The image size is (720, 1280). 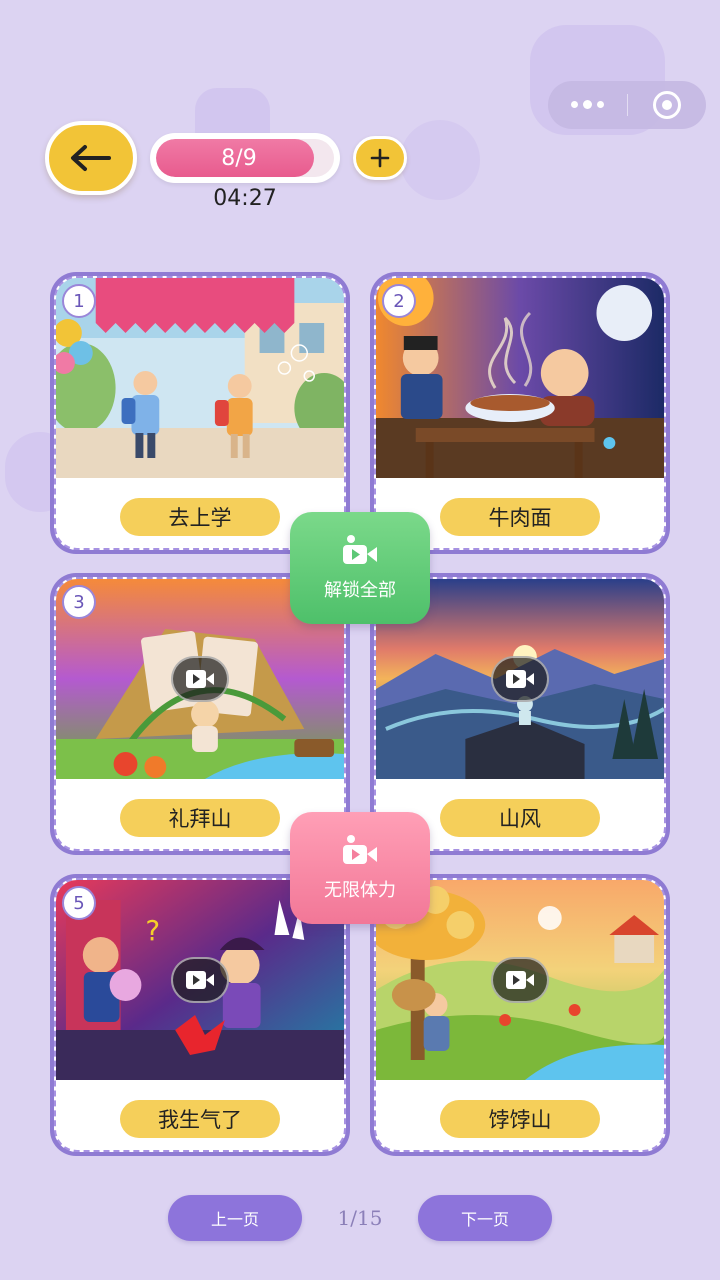 I want to click on card-number-badge: 3, so click(x=79, y=602).